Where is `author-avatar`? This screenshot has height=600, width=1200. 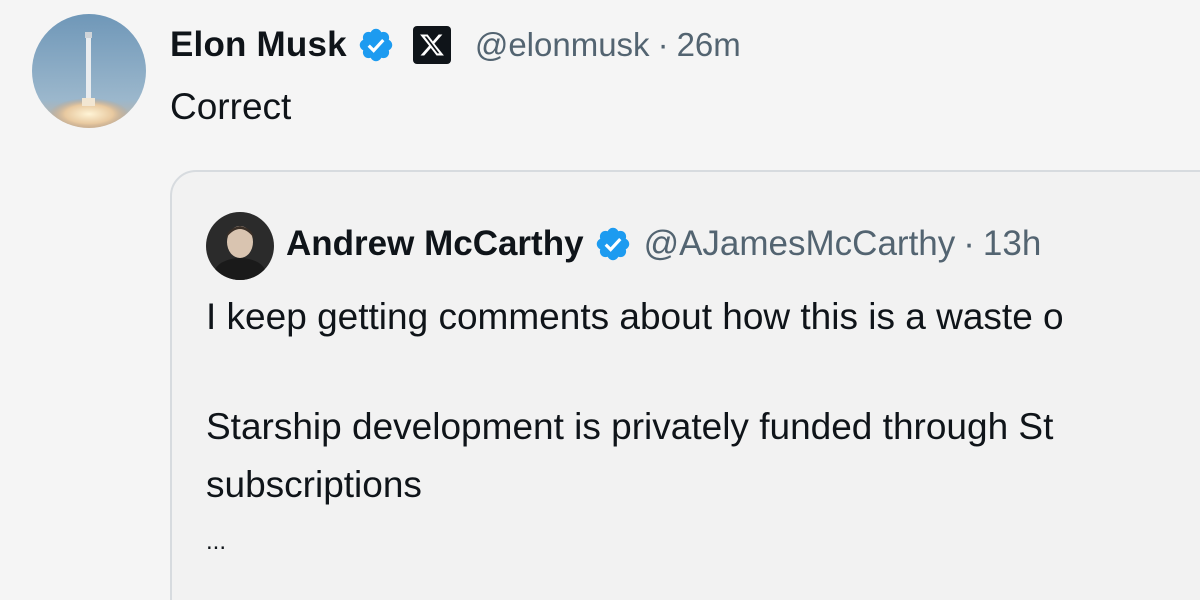 author-avatar is located at coordinates (89, 71).